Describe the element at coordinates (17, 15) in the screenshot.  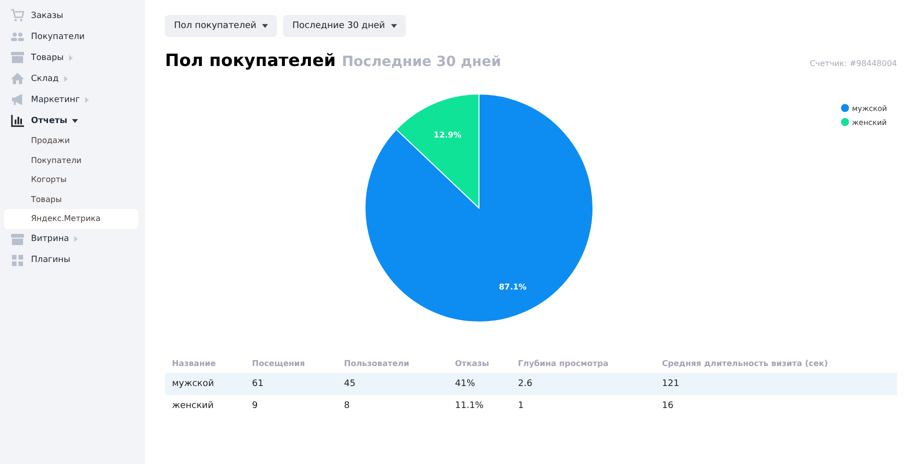
I see `cart-icon` at that location.